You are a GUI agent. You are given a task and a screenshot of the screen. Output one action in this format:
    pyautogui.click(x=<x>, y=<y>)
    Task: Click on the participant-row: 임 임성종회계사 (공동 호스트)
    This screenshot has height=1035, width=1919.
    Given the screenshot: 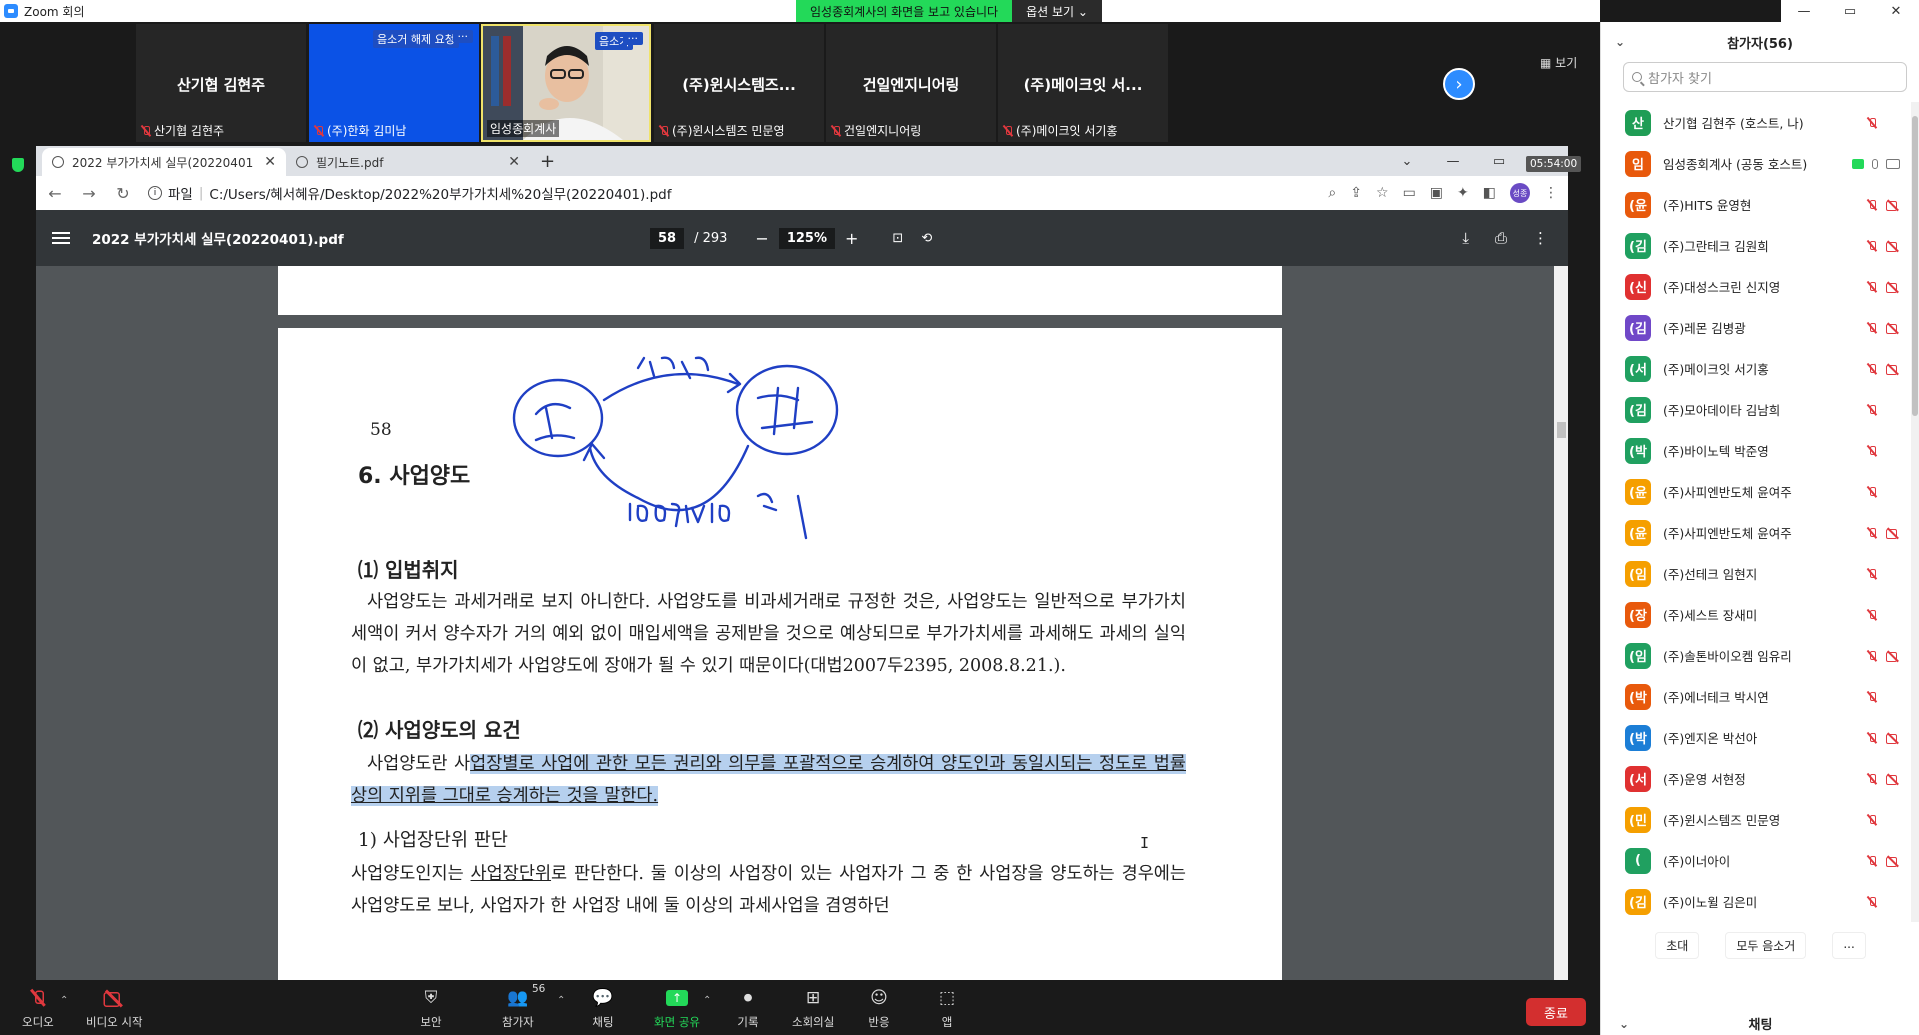 What is the action you would take?
    pyautogui.click(x=1760, y=163)
    